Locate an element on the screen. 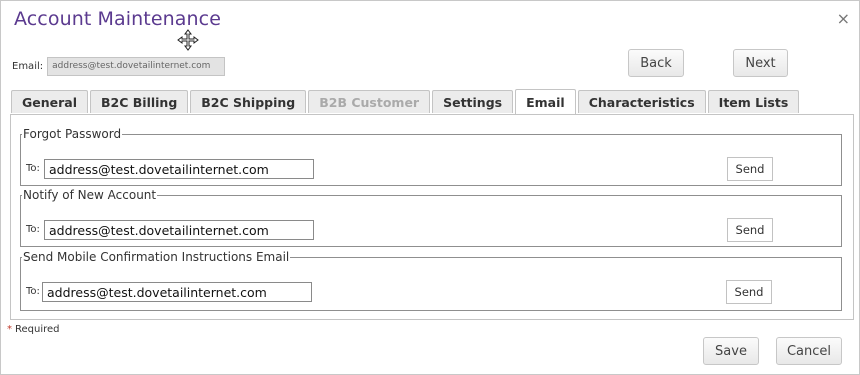 The width and height of the screenshot is (860, 375). close-icon: × is located at coordinates (843, 19).